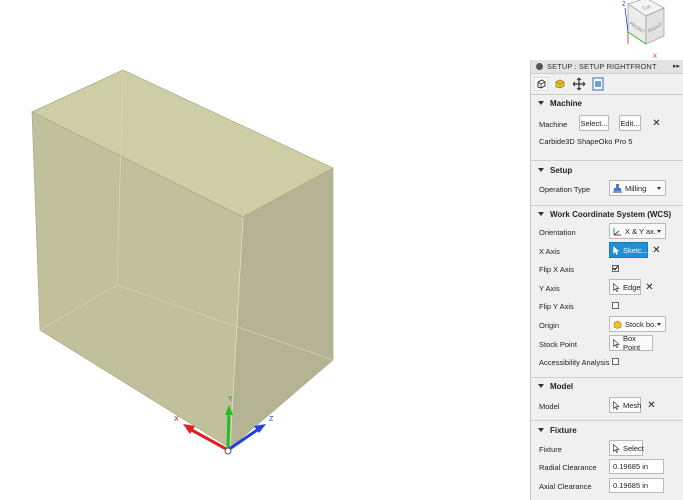  I want to click on model-section-header: Model, so click(607, 386).